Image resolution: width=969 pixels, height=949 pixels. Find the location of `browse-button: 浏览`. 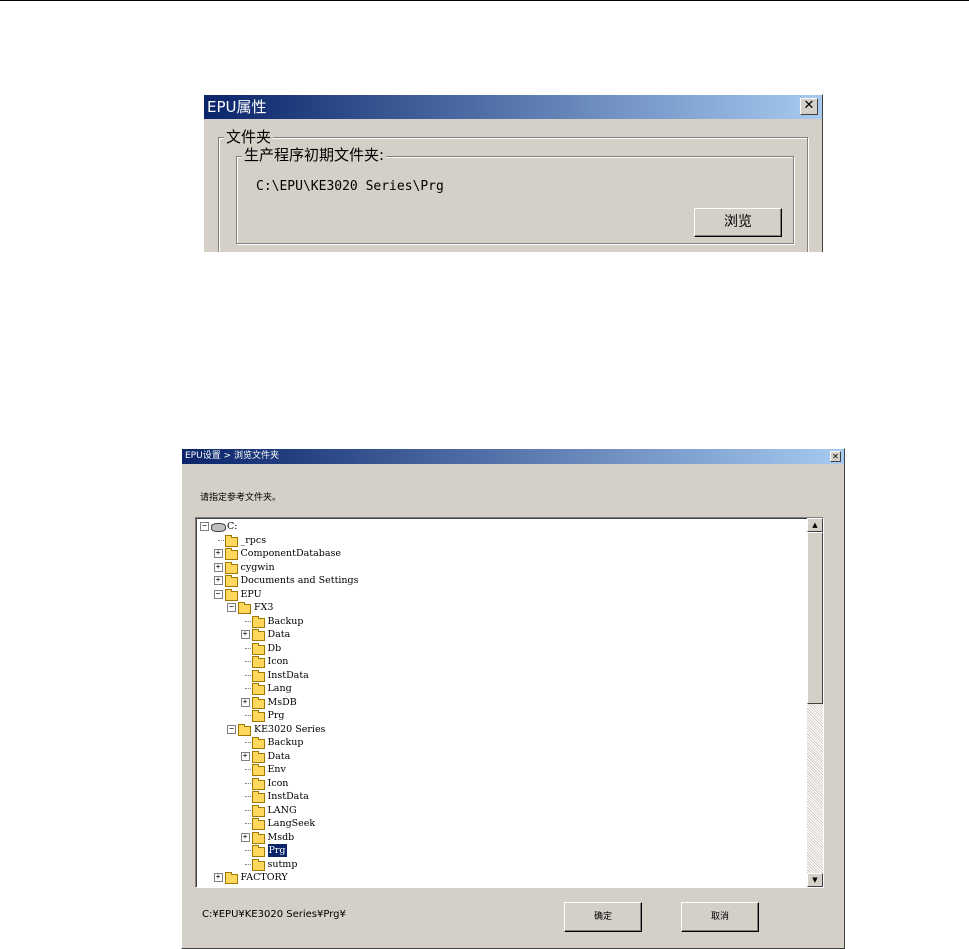

browse-button: 浏览 is located at coordinates (738, 222).